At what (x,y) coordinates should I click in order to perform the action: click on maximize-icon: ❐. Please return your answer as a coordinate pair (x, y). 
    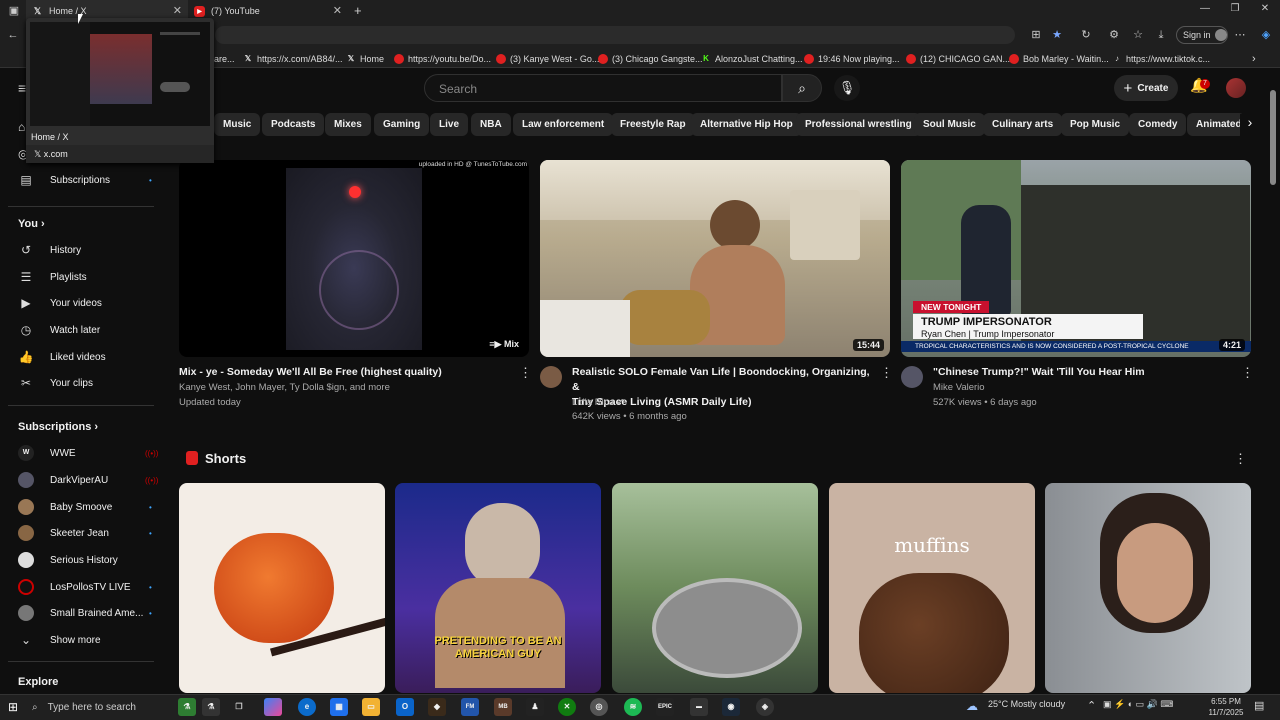
    Looking at the image, I should click on (1235, 11).